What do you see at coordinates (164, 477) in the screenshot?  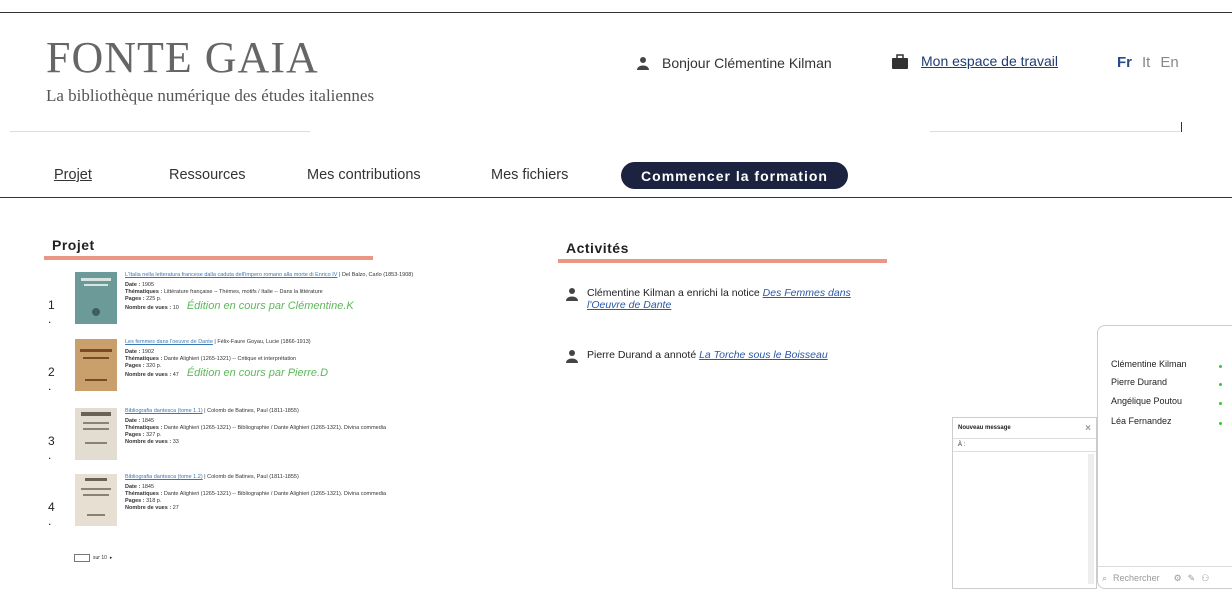 I see `entry-title-link: Bibliografia dantesca (tome 1.2)` at bounding box center [164, 477].